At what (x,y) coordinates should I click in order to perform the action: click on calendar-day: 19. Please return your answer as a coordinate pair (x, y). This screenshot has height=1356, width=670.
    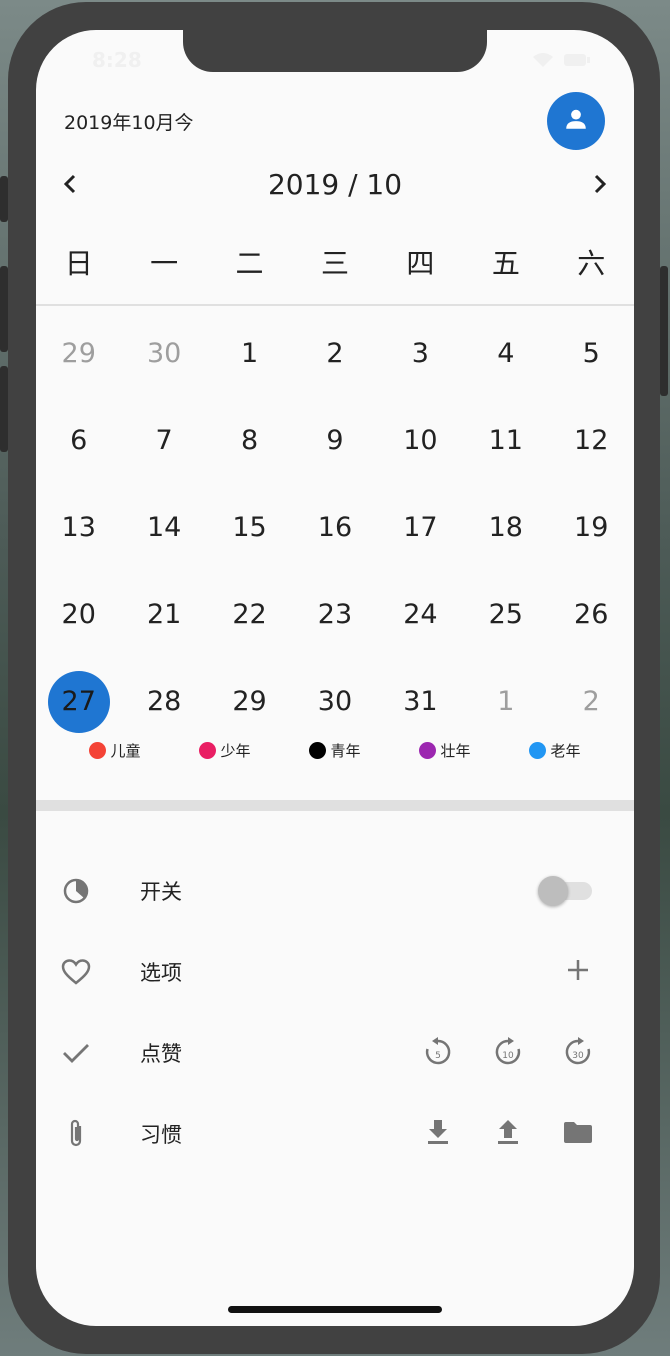
    Looking at the image, I should click on (591, 527).